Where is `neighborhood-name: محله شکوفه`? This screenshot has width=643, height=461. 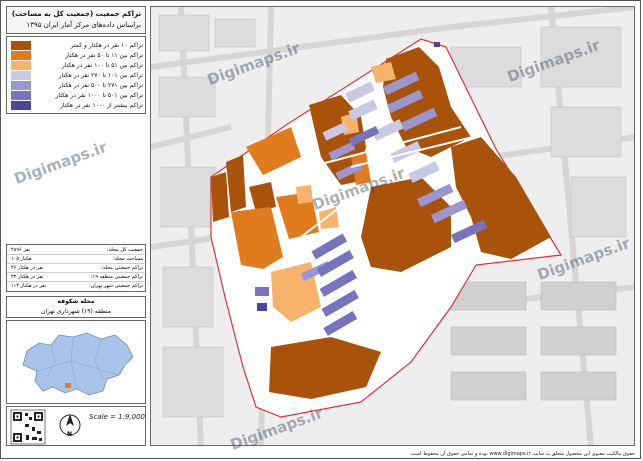 neighborhood-name: محله شکوفه is located at coordinates (76, 301).